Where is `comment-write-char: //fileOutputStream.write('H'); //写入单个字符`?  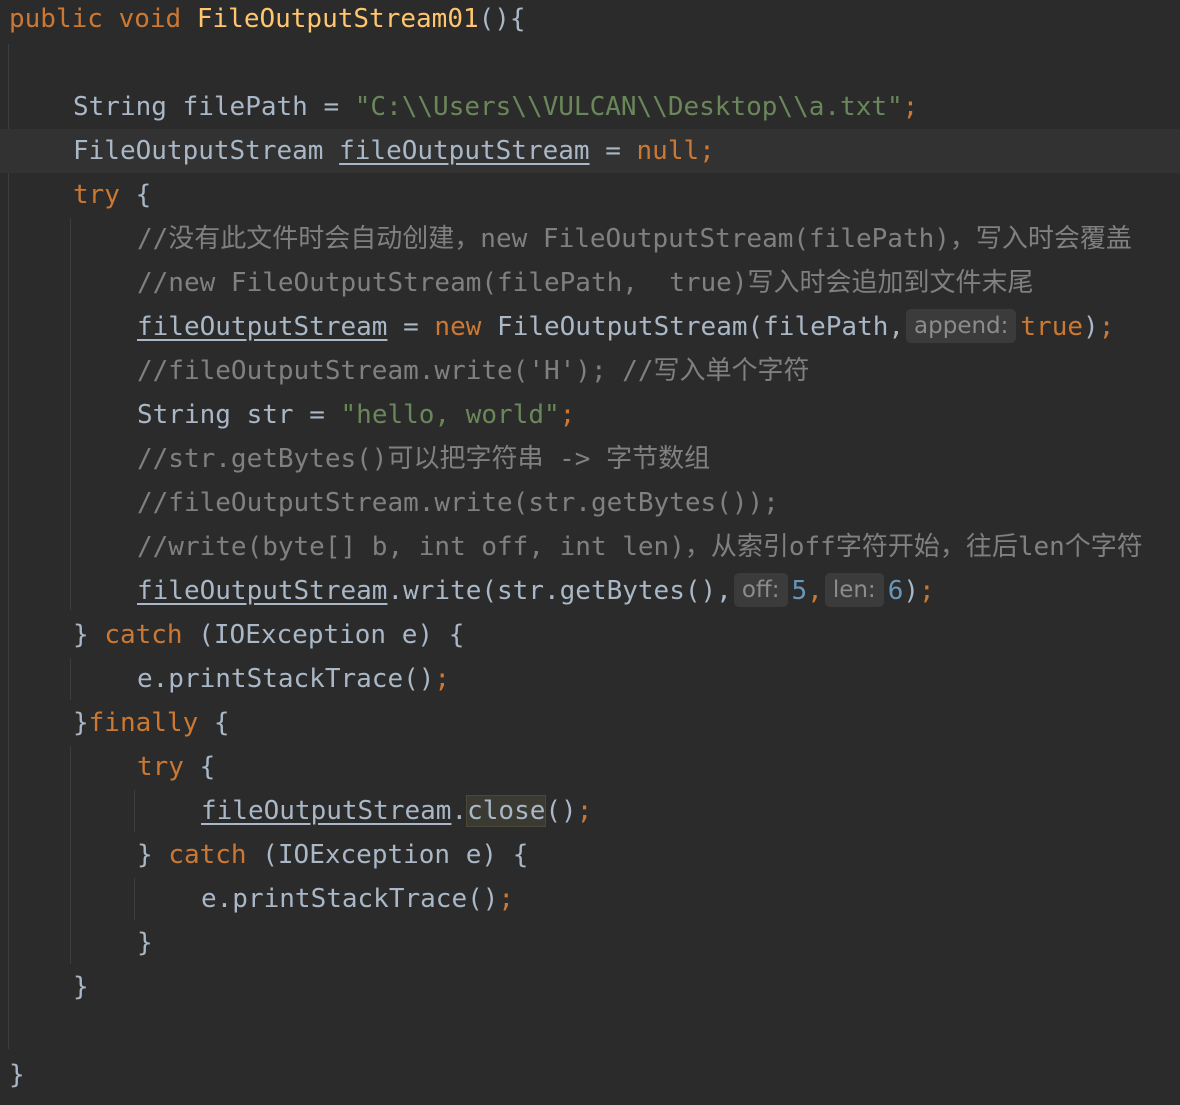
comment-write-char: //fileOutputStream.write('H'); //写入单个字符 is located at coordinates (473, 371).